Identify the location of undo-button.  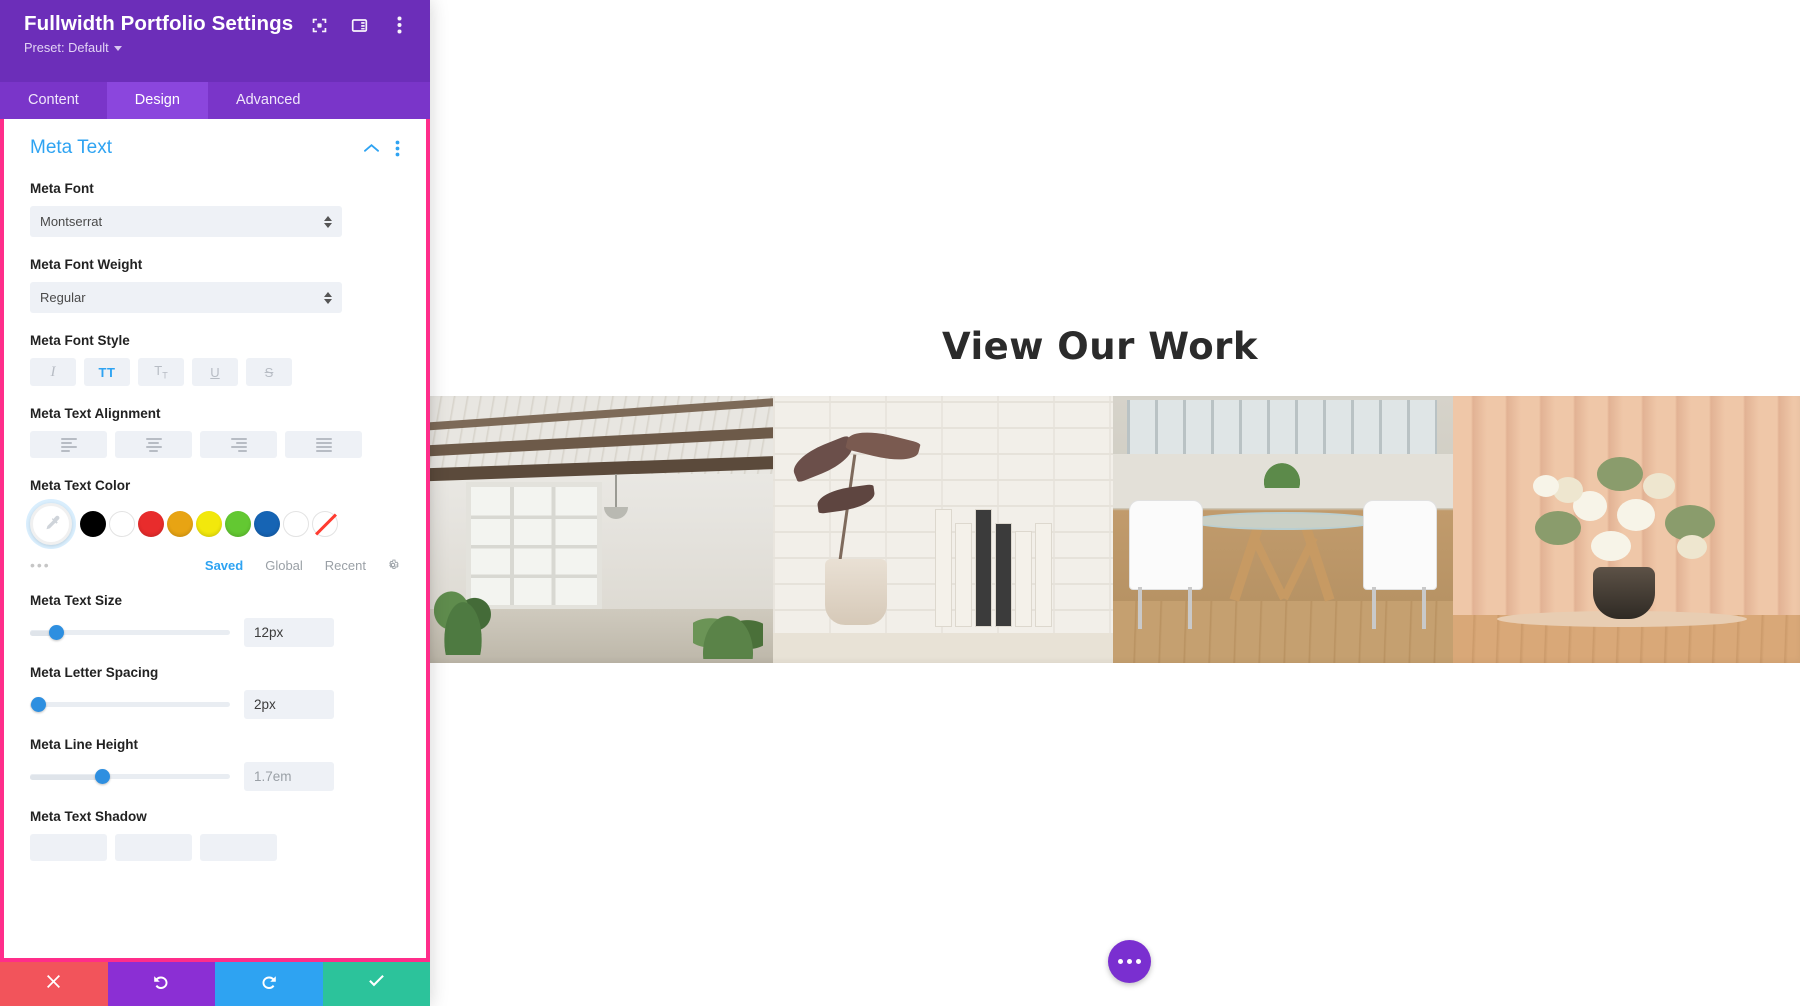
(161, 984).